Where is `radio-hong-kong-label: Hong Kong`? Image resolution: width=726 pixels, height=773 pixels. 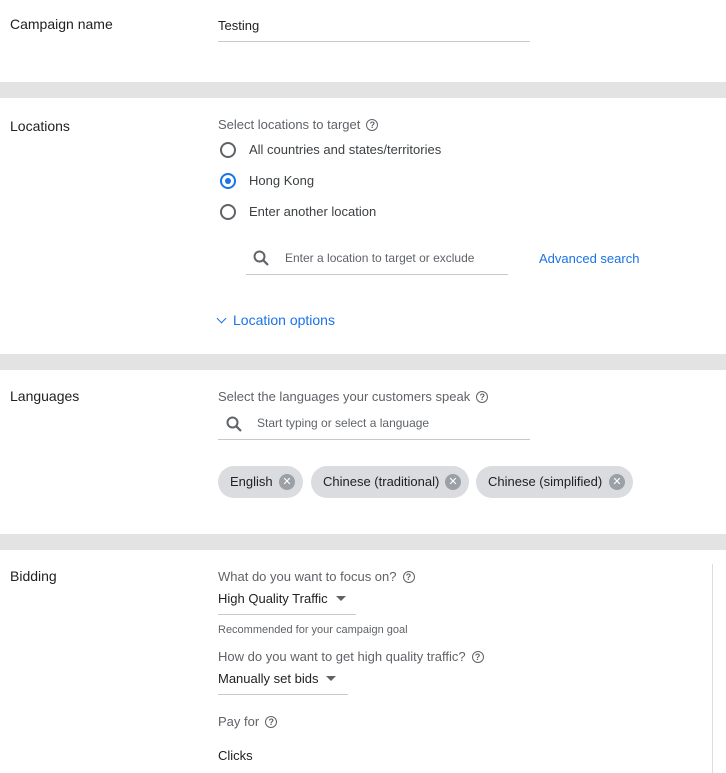 radio-hong-kong-label: Hong Kong is located at coordinates (281, 180).